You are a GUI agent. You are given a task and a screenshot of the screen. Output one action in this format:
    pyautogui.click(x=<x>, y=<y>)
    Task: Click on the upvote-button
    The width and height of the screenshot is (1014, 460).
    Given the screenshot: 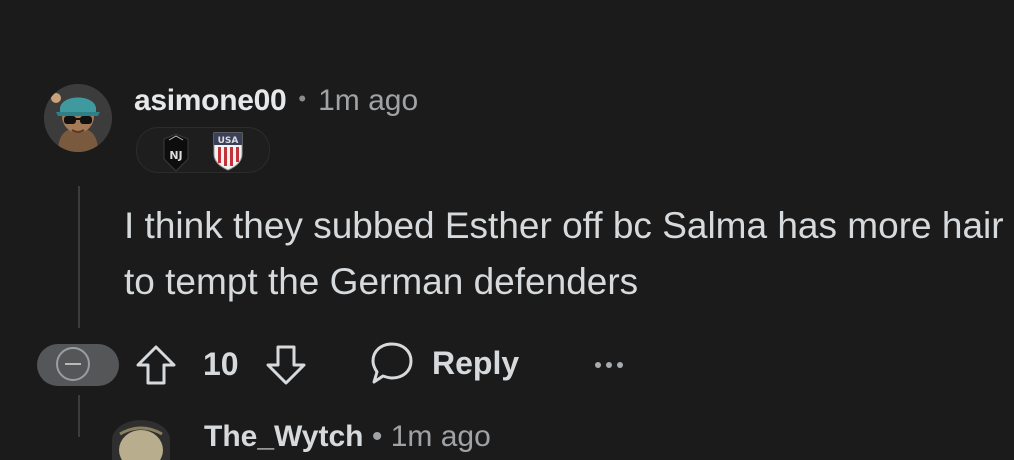 What is the action you would take?
    pyautogui.click(x=156, y=367)
    